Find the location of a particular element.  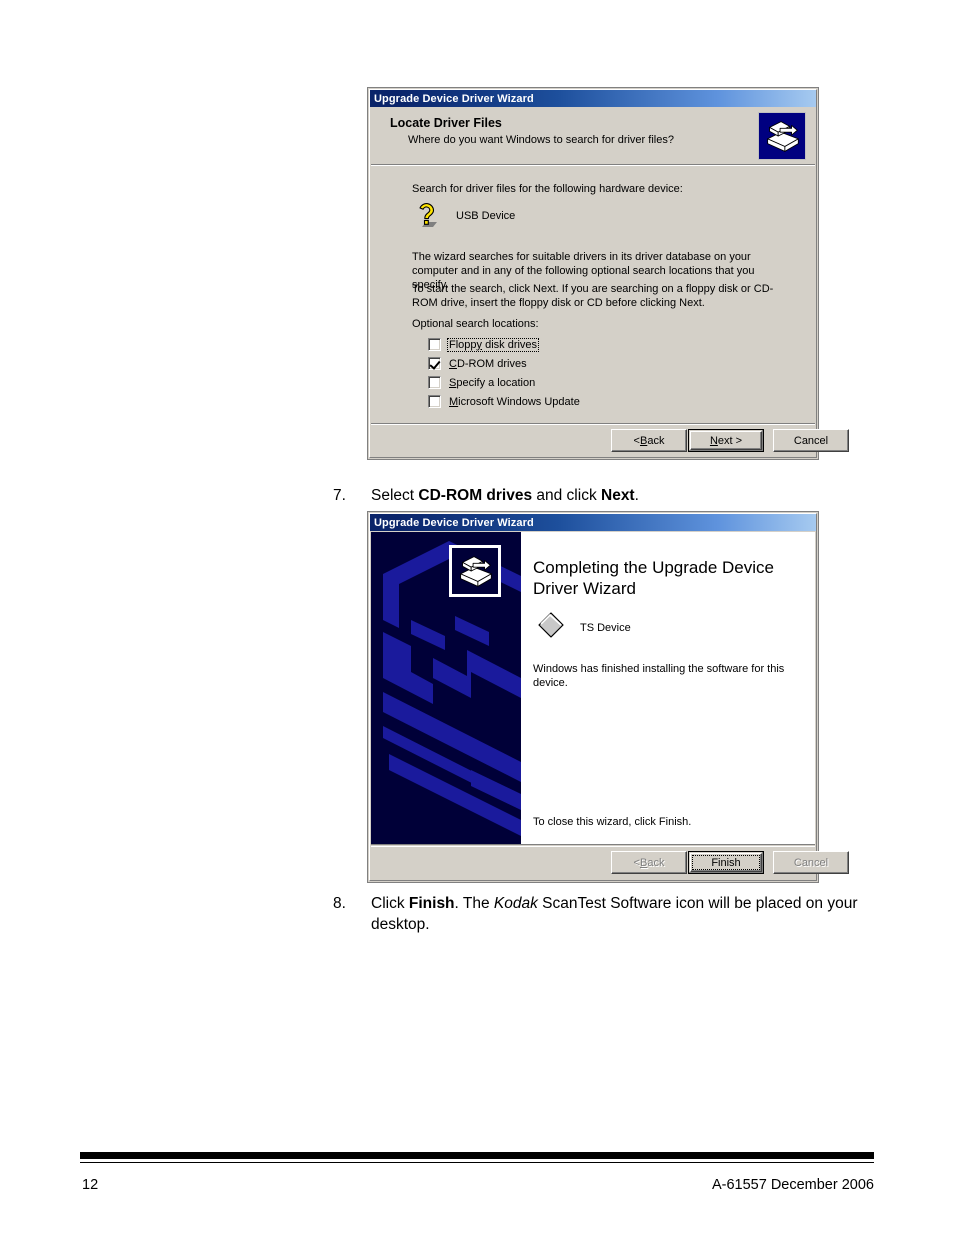

footer-rule-thin is located at coordinates (477, 1162).